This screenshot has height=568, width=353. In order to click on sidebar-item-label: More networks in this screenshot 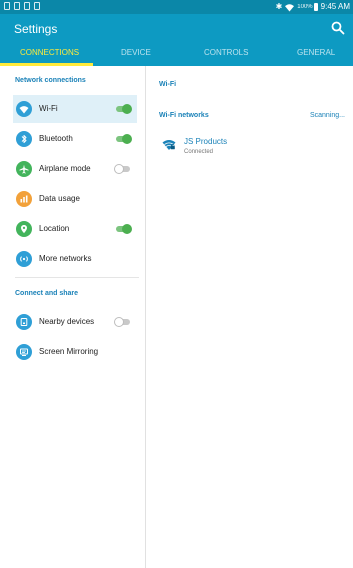, I will do `click(65, 258)`.